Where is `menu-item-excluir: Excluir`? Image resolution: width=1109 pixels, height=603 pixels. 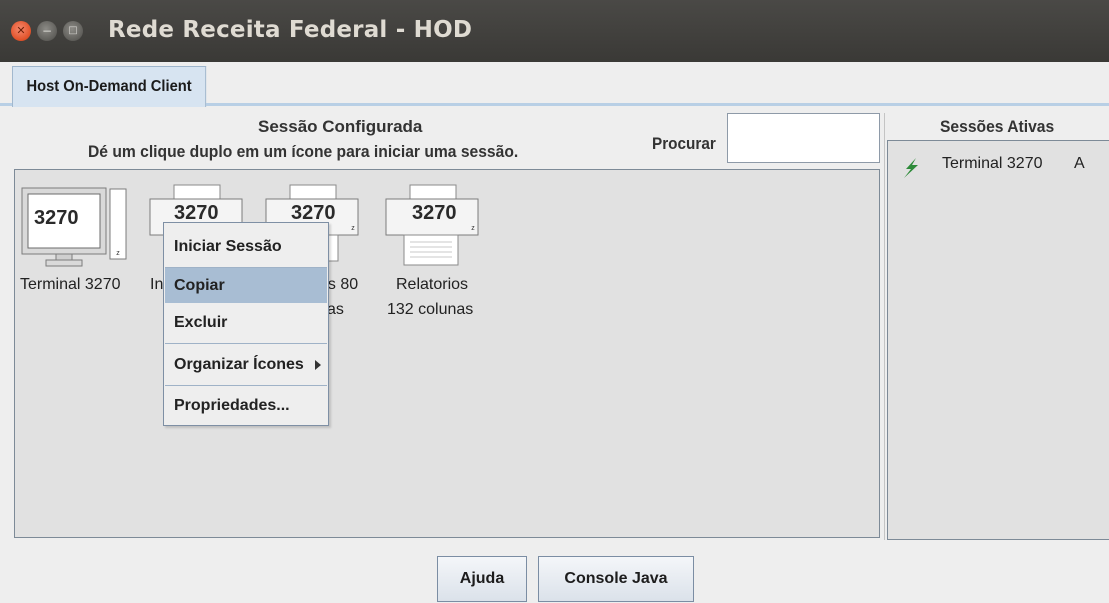 menu-item-excluir: Excluir is located at coordinates (246, 322).